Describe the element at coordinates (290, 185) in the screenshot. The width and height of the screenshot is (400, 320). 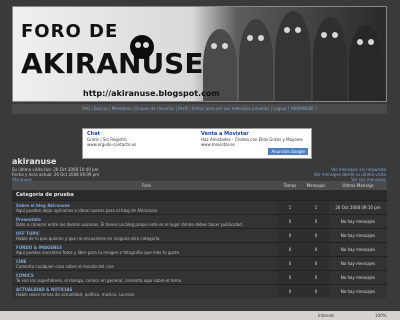
I see `col-topics: Temas` at that location.